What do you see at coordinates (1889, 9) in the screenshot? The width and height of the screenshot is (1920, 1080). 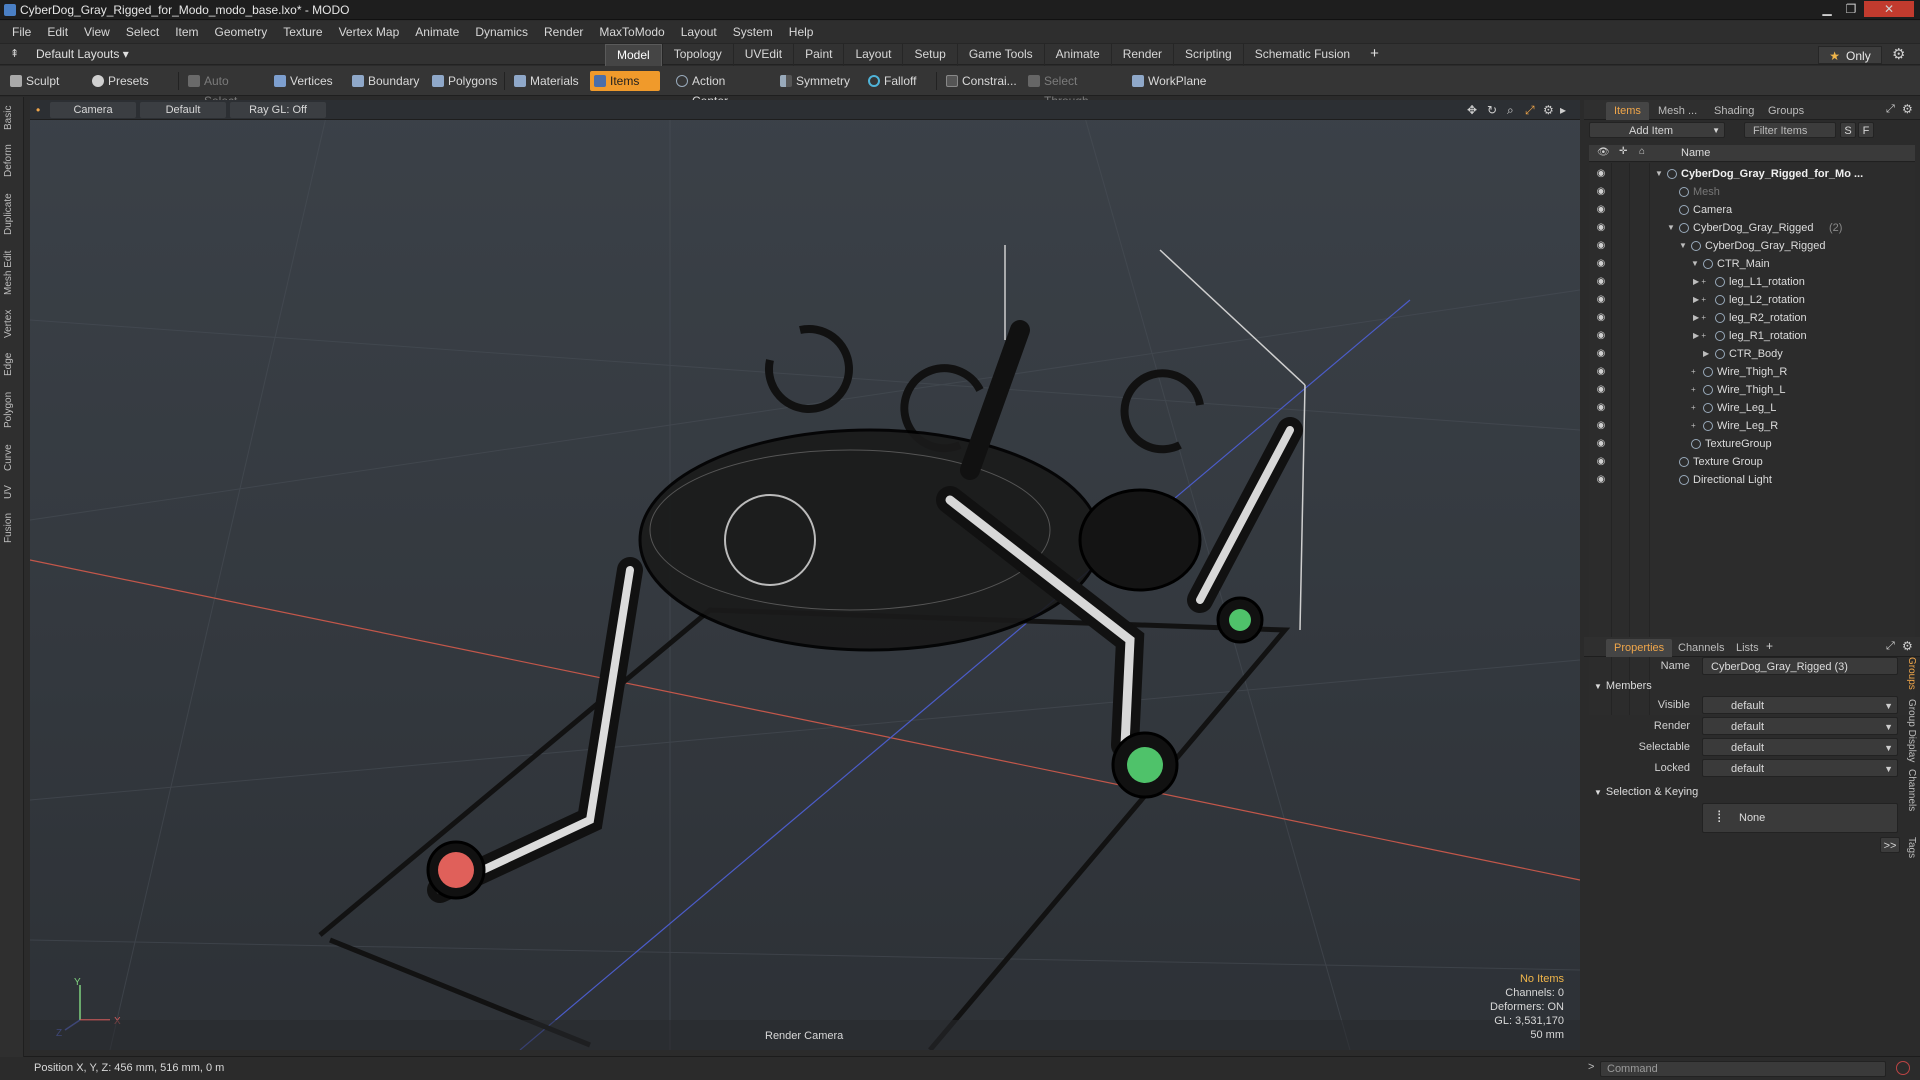 I see `close-window-button: ✕` at bounding box center [1889, 9].